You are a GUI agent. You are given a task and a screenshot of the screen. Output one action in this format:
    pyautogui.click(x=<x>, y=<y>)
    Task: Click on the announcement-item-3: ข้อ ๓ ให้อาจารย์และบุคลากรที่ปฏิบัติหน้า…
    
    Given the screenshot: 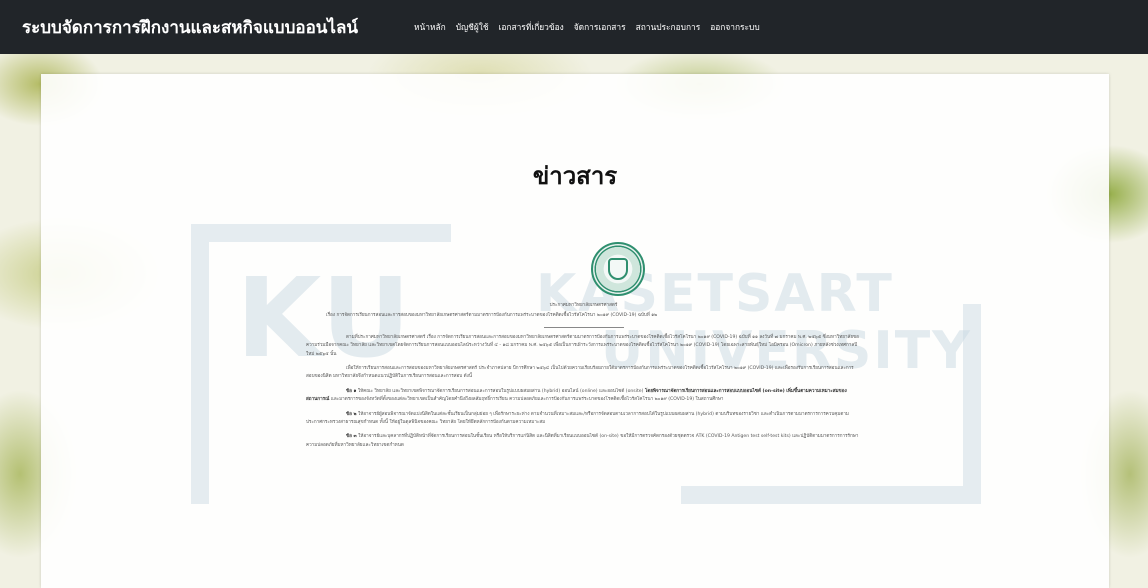 What is the action you would take?
    pyautogui.click(x=583, y=441)
    